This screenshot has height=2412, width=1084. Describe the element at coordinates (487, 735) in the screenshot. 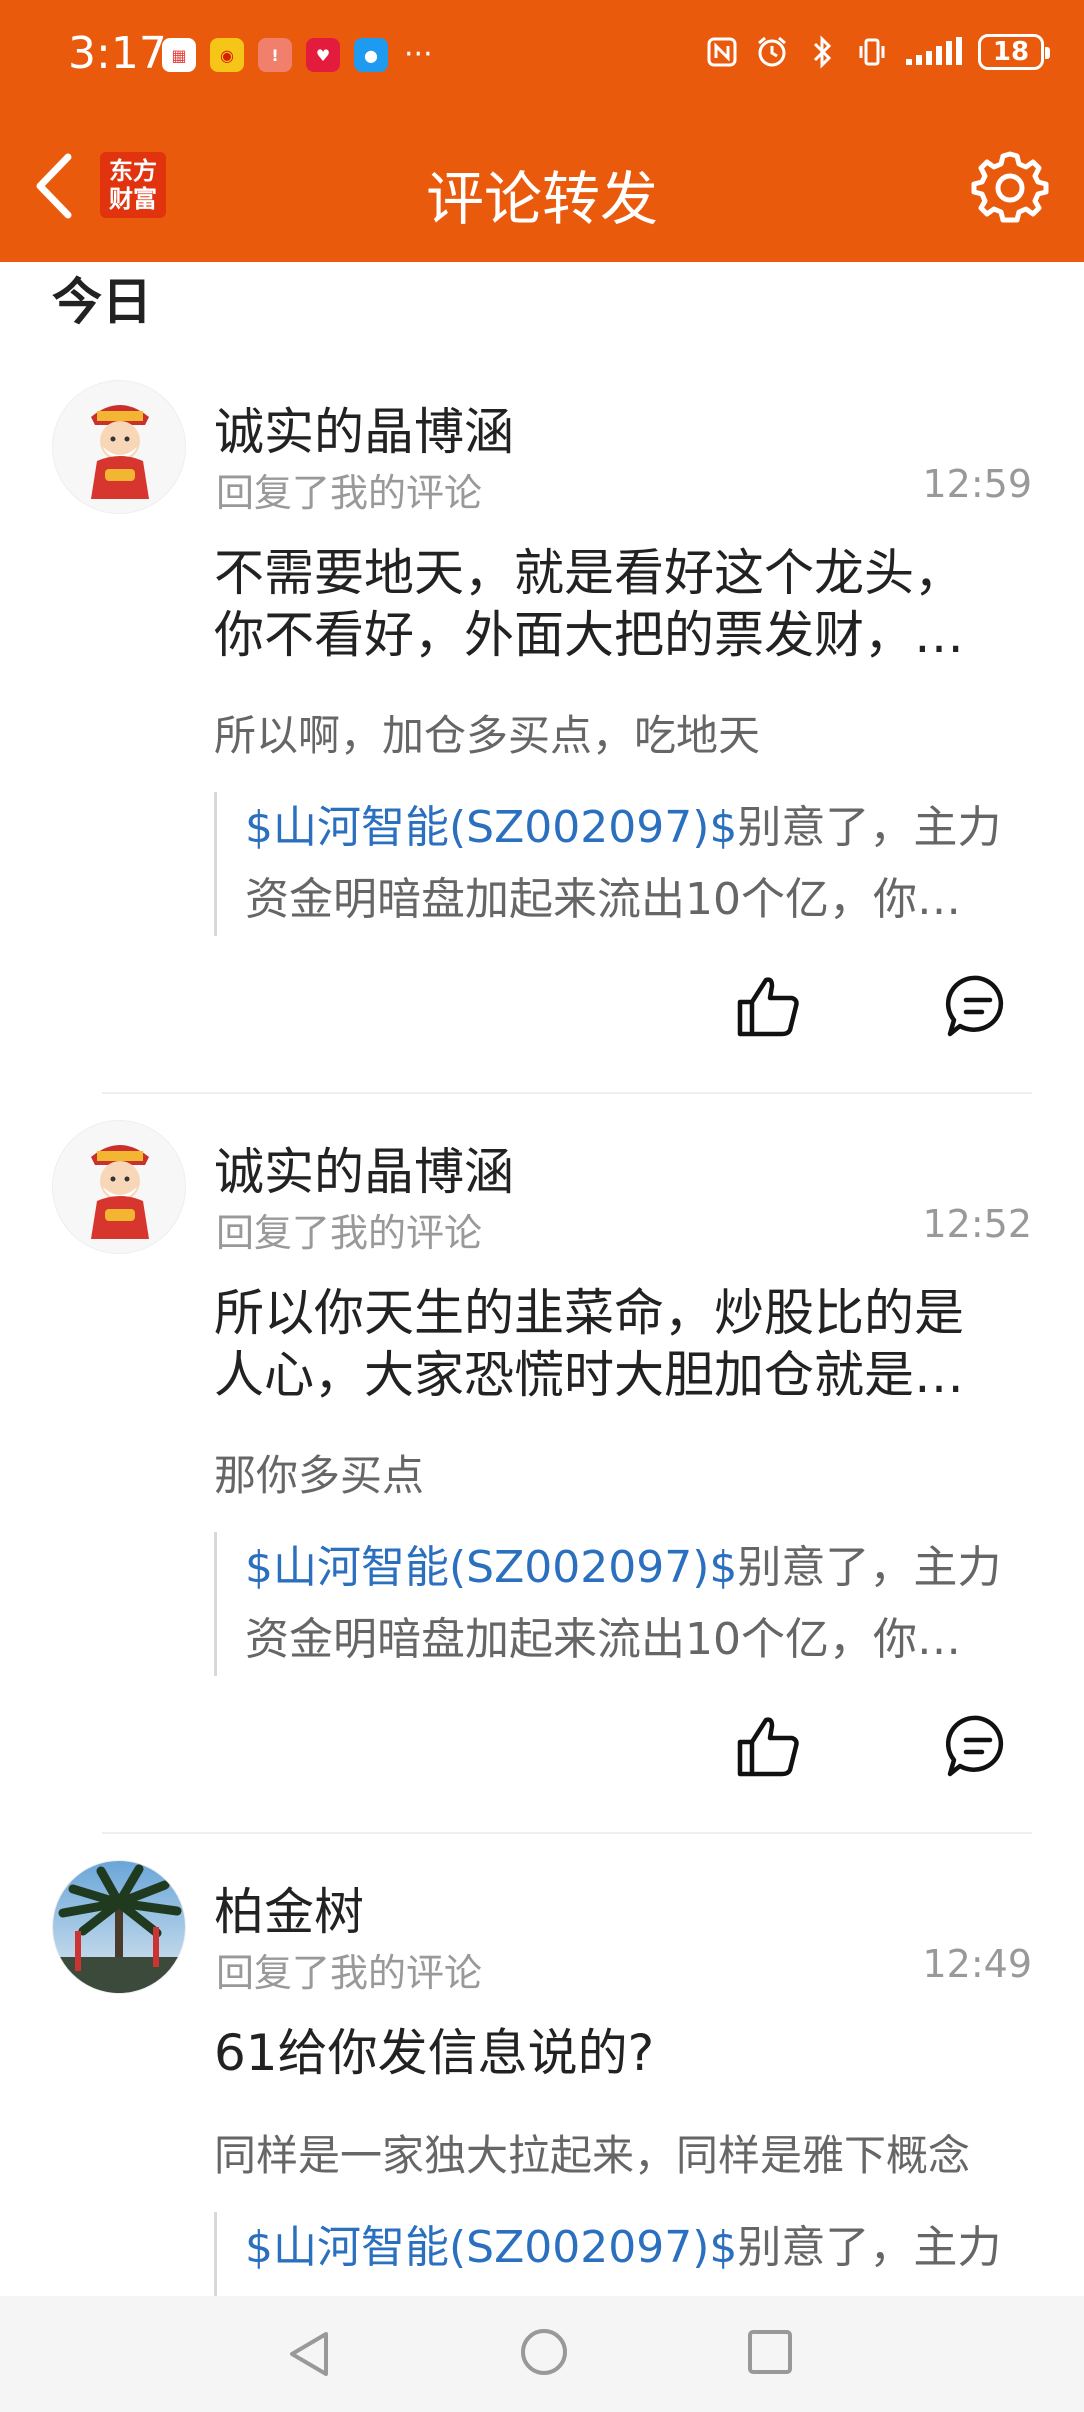

I see `my-reply-text: 所以啊，加仓多买点，吃地天` at that location.